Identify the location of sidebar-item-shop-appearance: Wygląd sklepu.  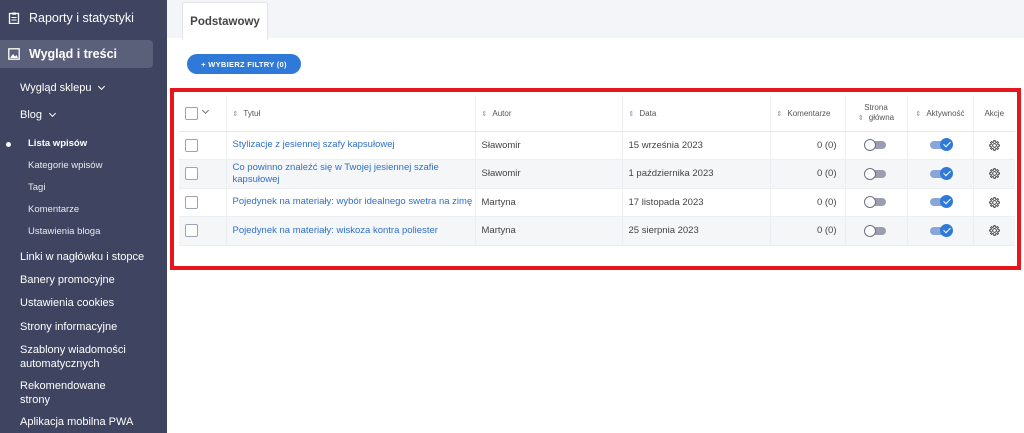
(63, 88).